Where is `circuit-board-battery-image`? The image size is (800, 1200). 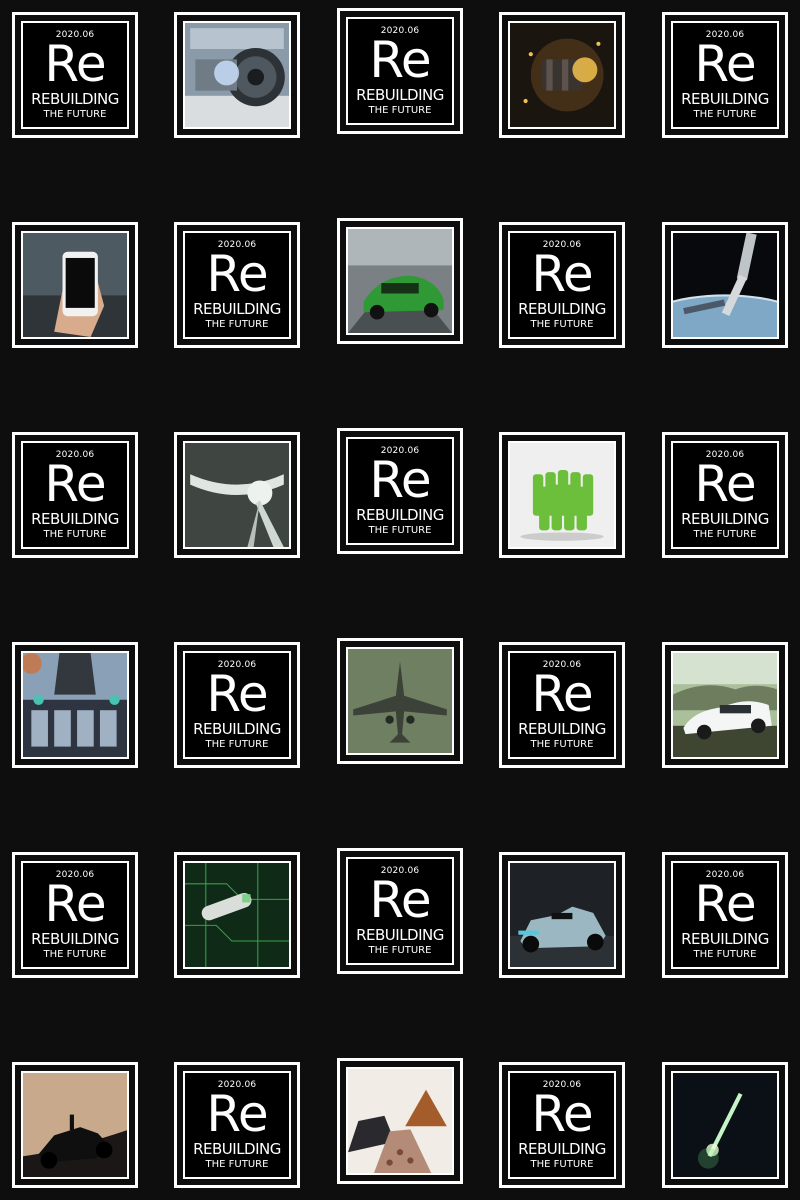
circuit-board-battery-image is located at coordinates (237, 915).